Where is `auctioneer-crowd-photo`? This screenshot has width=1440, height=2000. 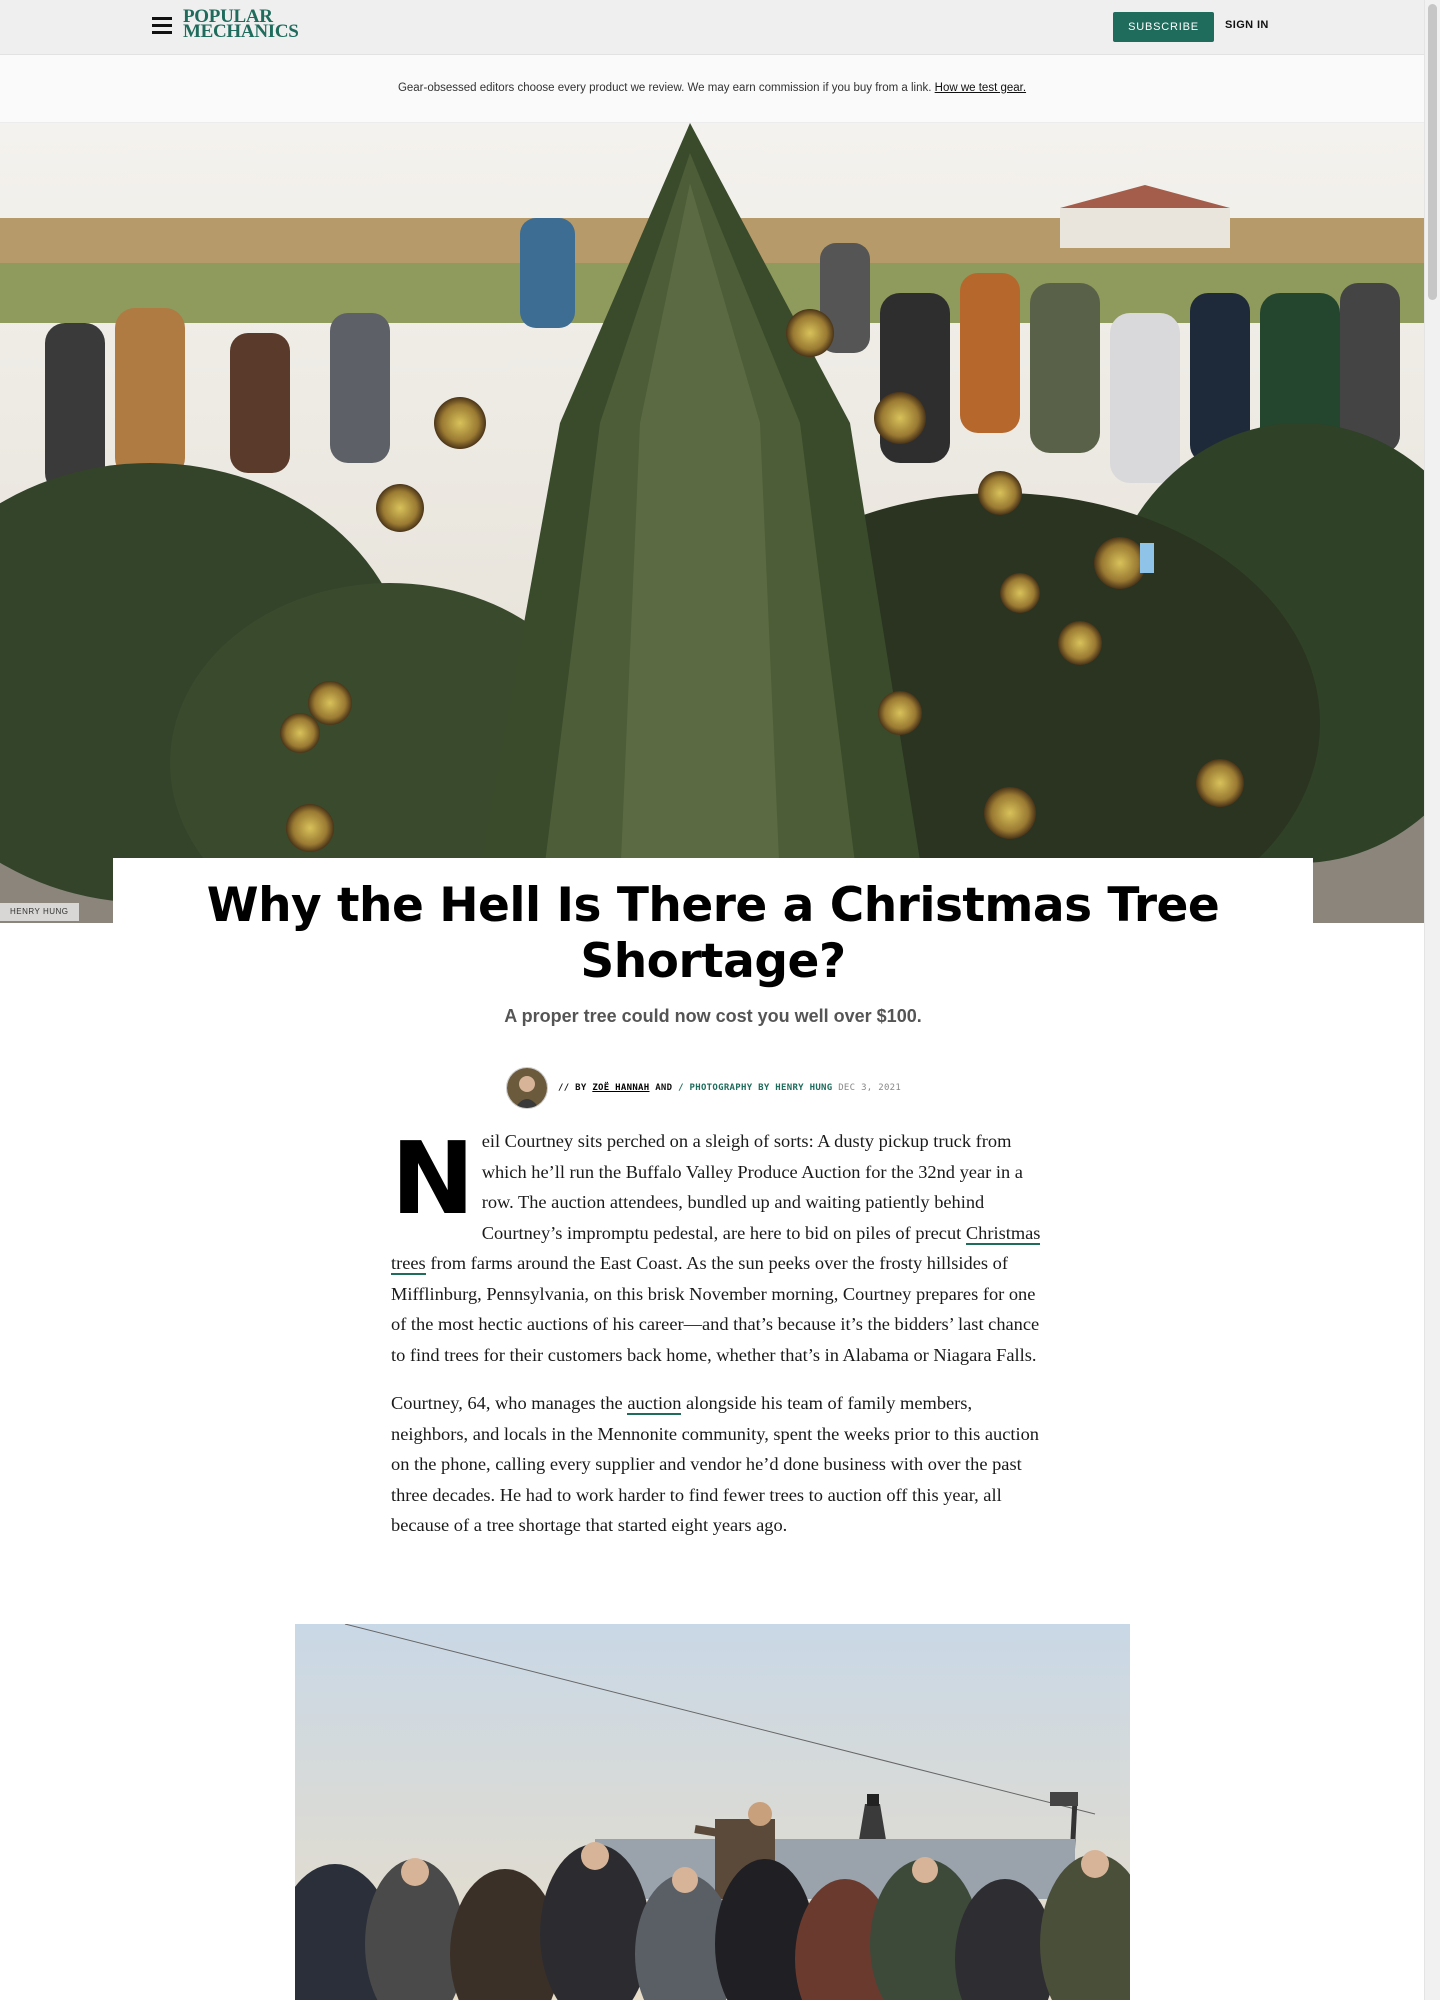 auctioneer-crowd-photo is located at coordinates (712, 1812).